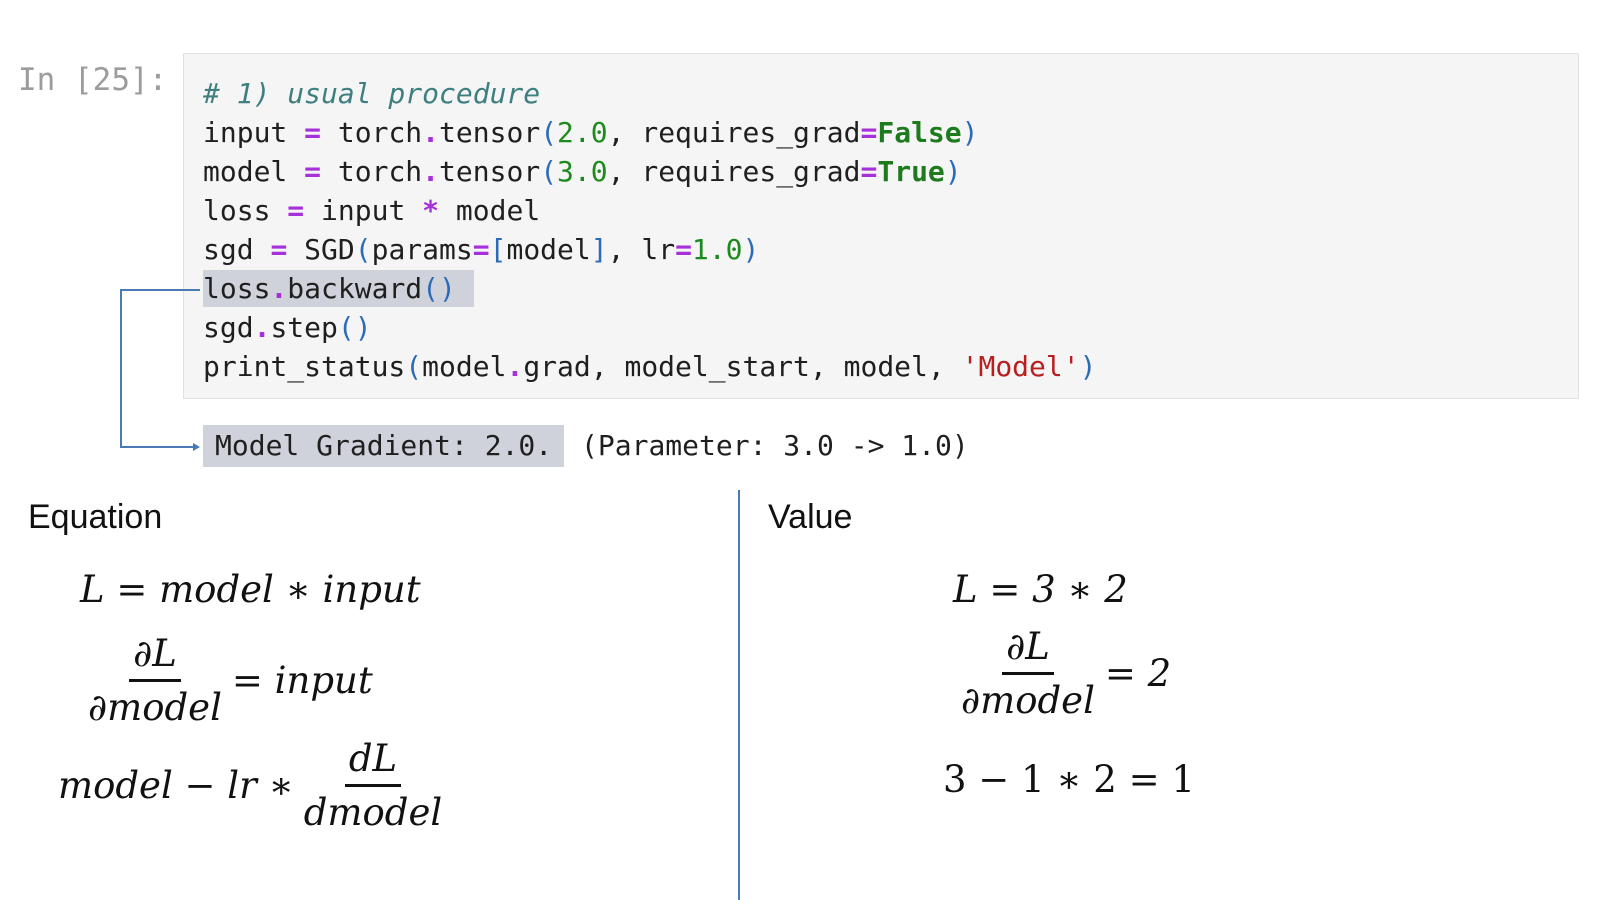  I want to click on equation-loss: L = model ∗ input, so click(250, 589).